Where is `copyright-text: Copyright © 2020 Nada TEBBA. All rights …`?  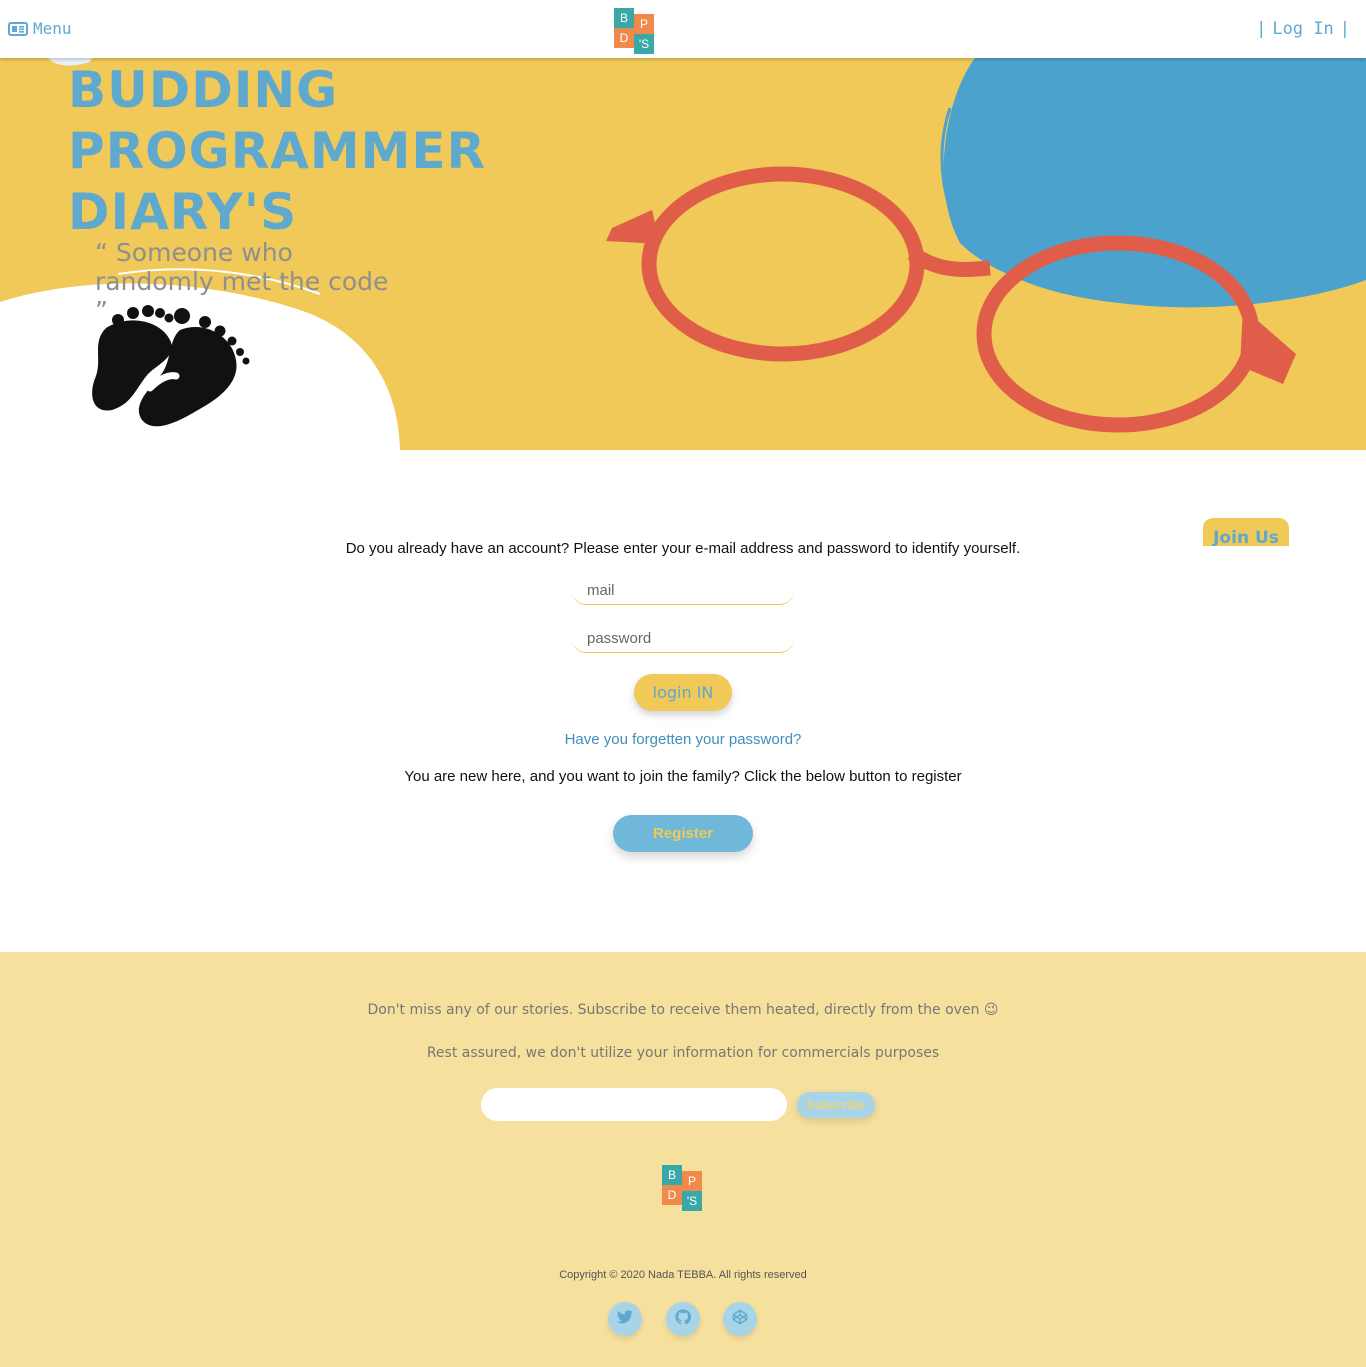
copyright-text: Copyright © 2020 Nada TEBBA. All rights … is located at coordinates (683, 1275).